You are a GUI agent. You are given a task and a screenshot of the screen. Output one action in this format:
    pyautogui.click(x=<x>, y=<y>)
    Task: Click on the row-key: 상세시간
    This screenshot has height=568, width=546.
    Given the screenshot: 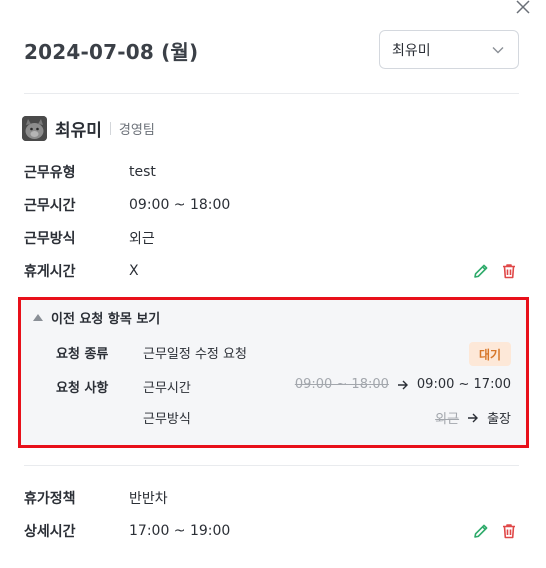 What is the action you would take?
    pyautogui.click(x=50, y=532)
    